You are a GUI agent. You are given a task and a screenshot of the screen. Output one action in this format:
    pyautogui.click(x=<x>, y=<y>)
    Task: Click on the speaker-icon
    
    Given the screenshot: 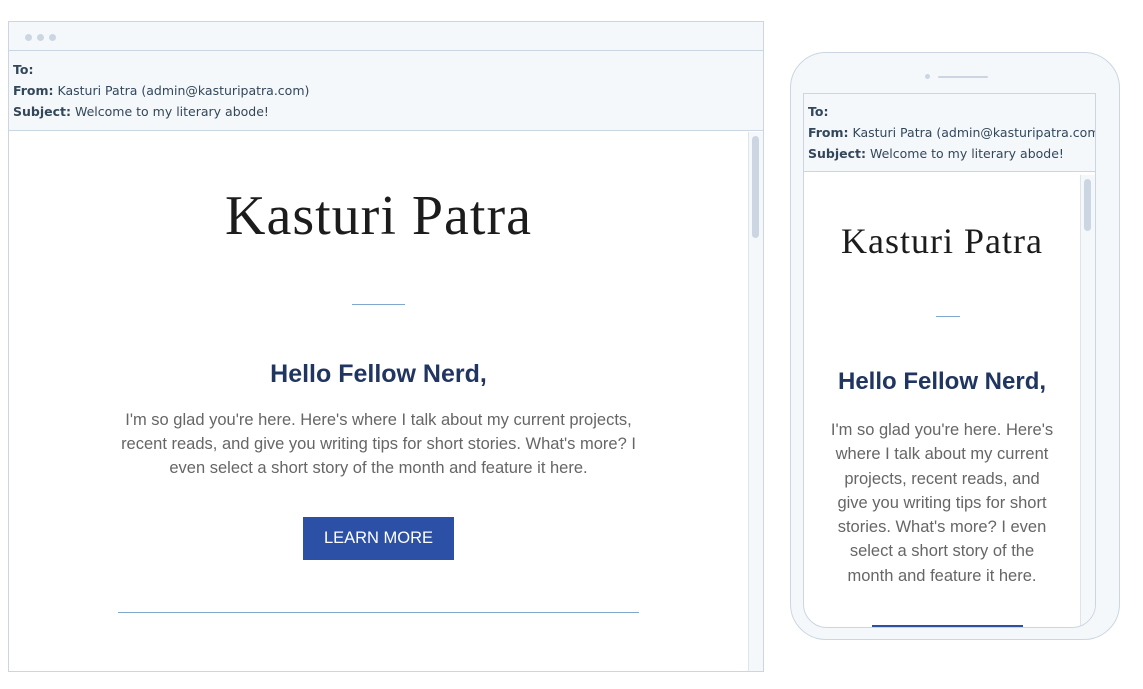 What is the action you would take?
    pyautogui.click(x=963, y=77)
    